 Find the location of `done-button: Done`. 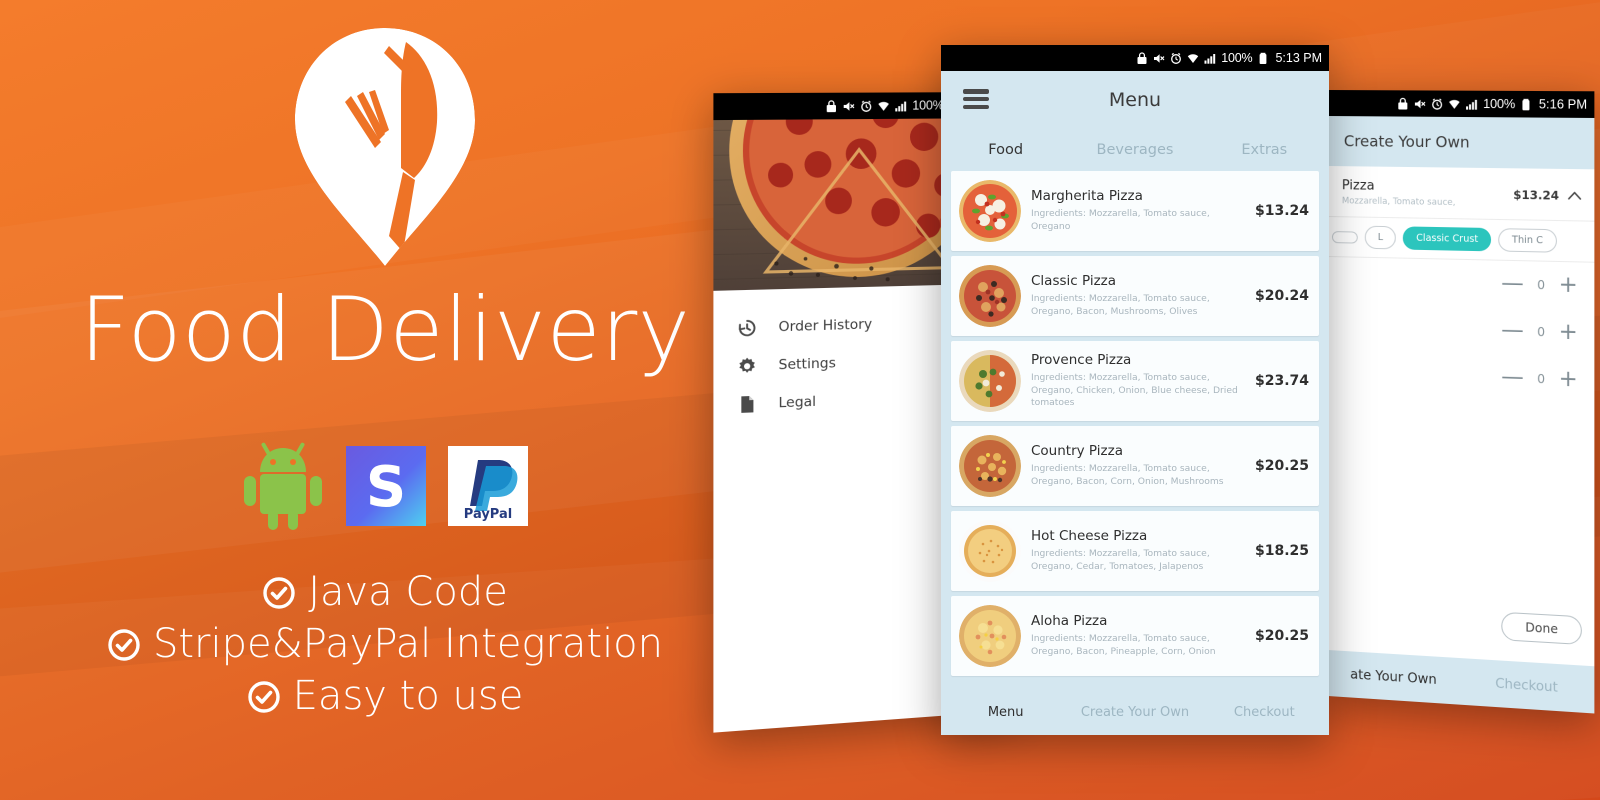

done-button: Done is located at coordinates (1541, 628).